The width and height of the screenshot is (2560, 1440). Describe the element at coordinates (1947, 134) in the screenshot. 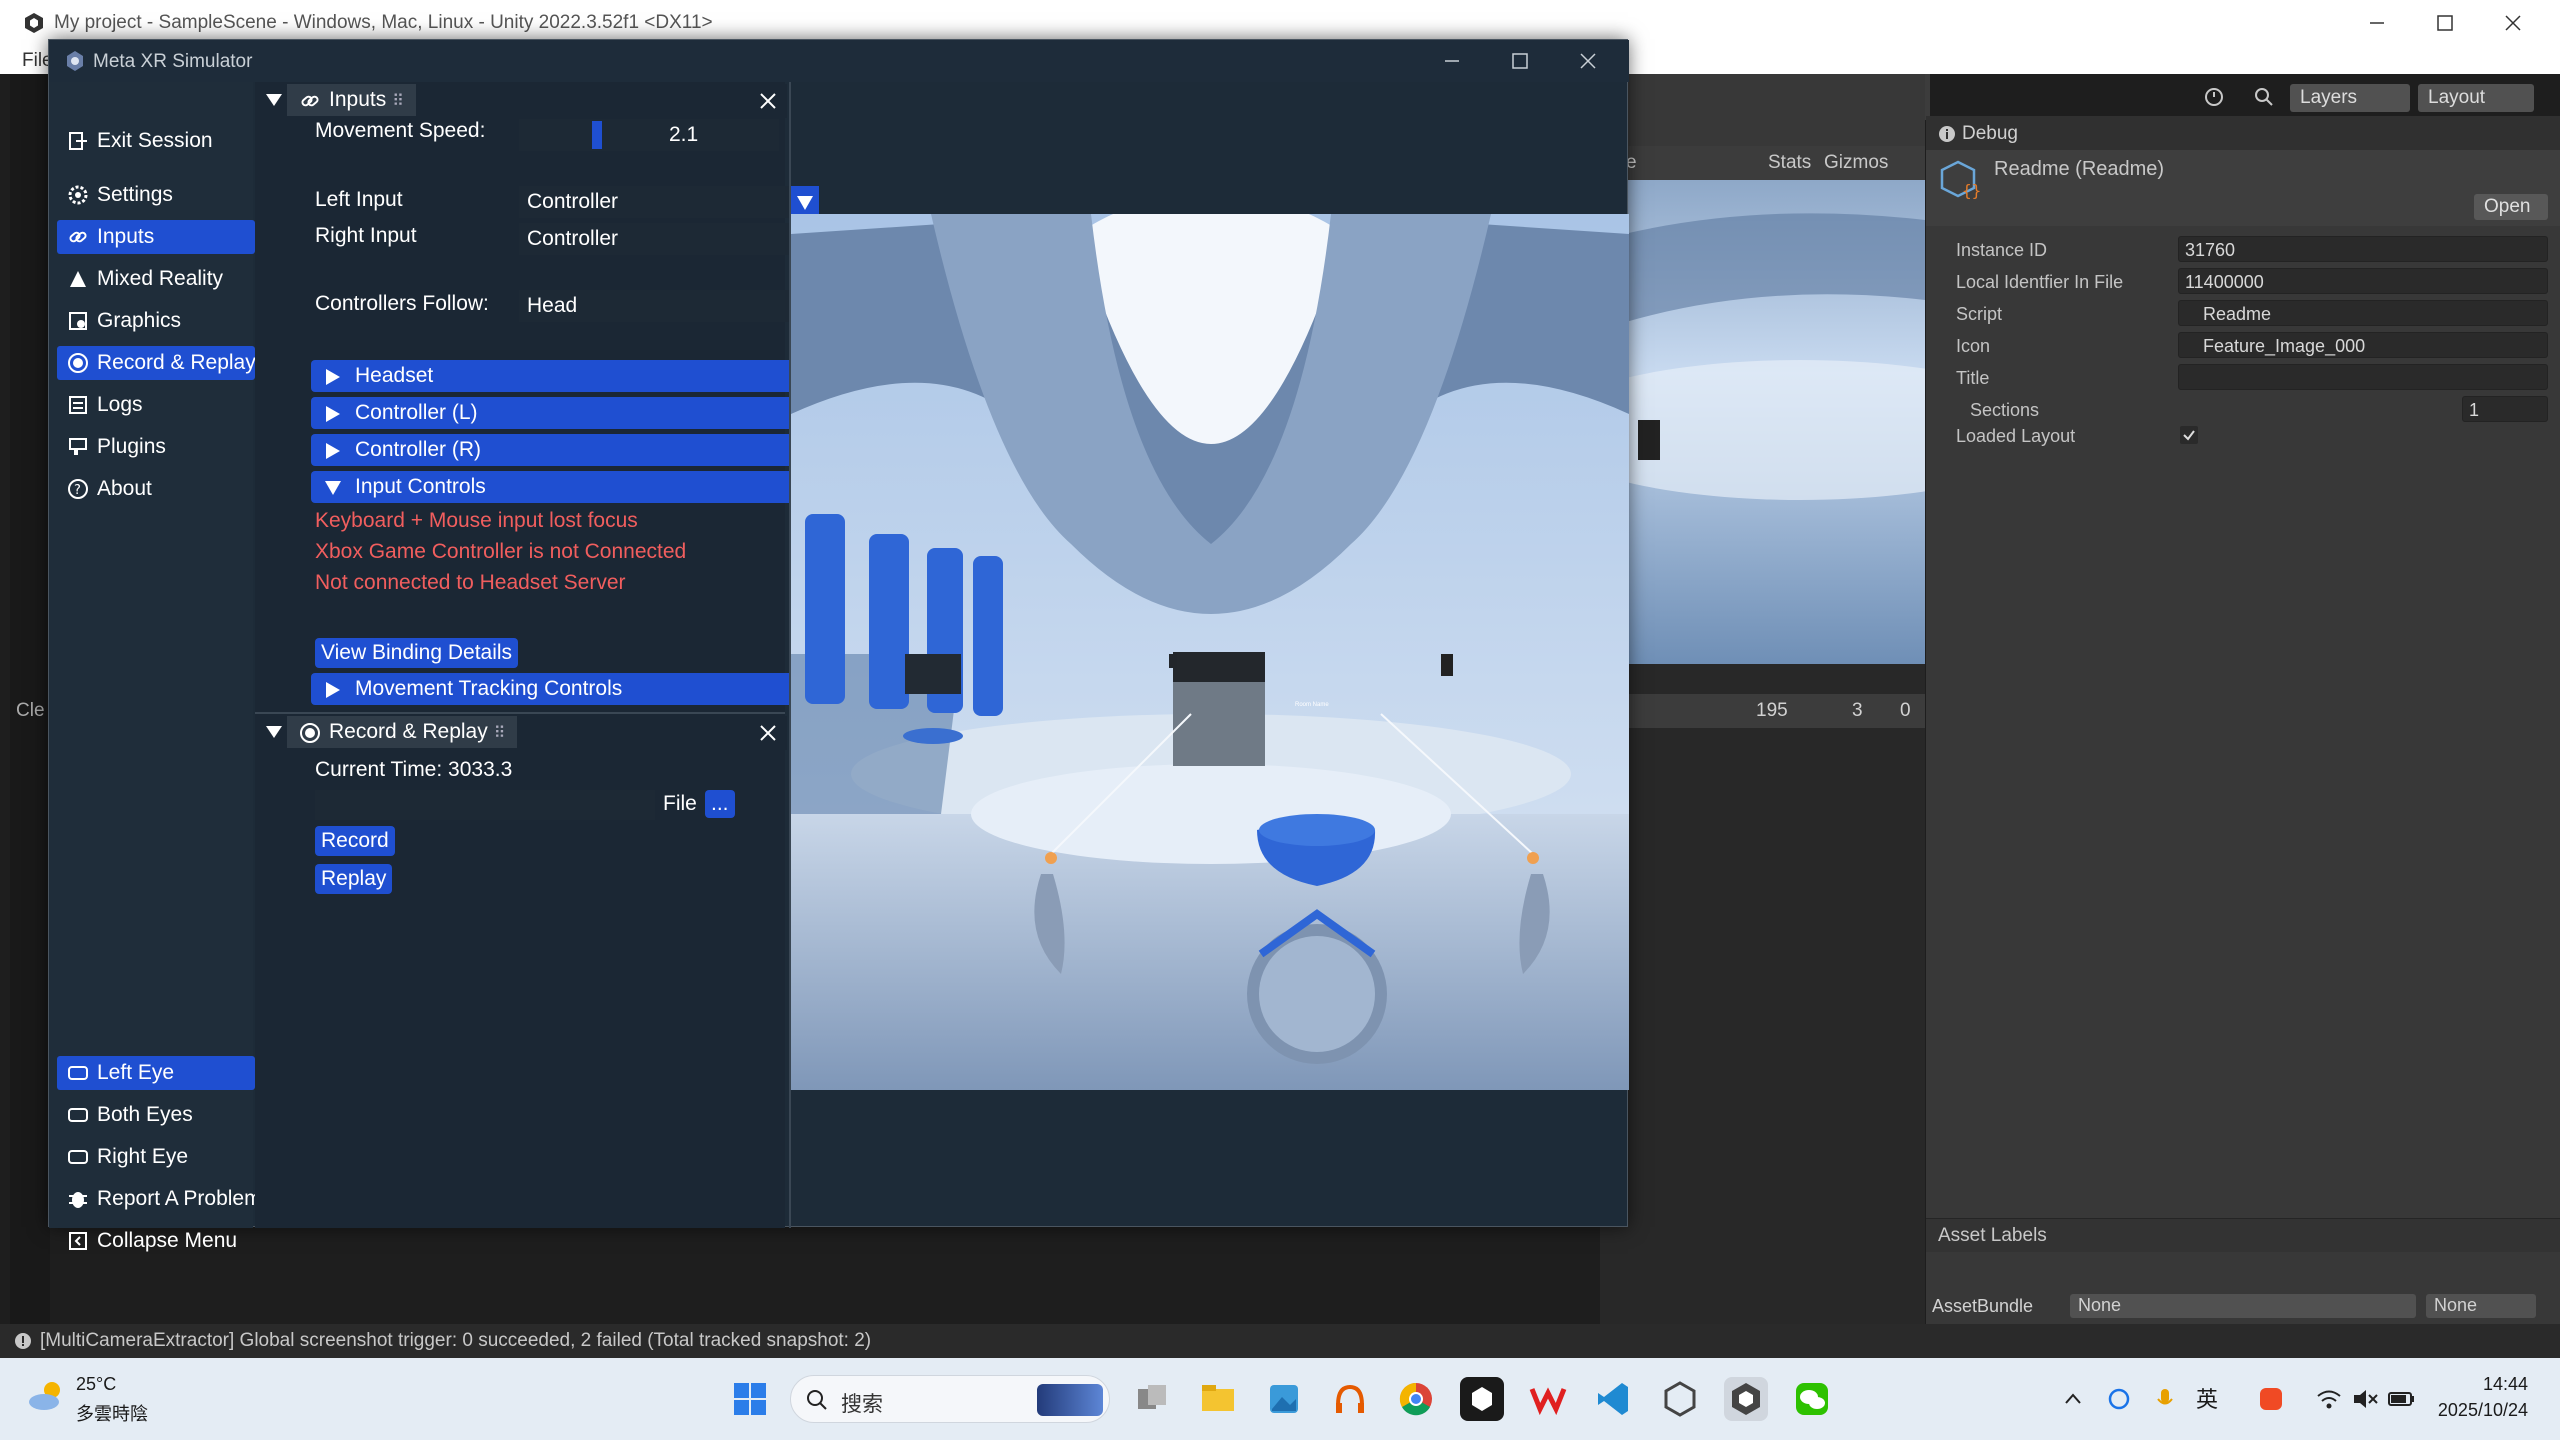

I see `info-icon` at that location.